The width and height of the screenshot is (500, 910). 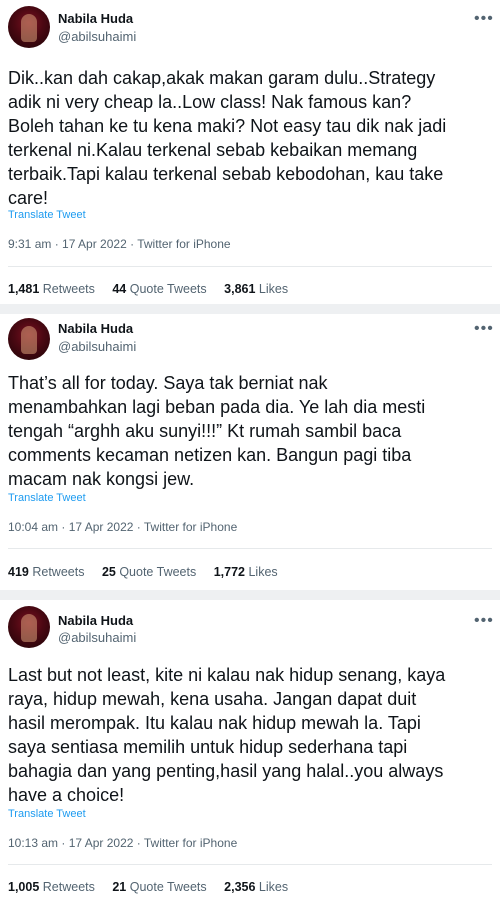 What do you see at coordinates (159, 887) in the screenshot?
I see `quote-tweets-count: 21 Quote Tweets` at bounding box center [159, 887].